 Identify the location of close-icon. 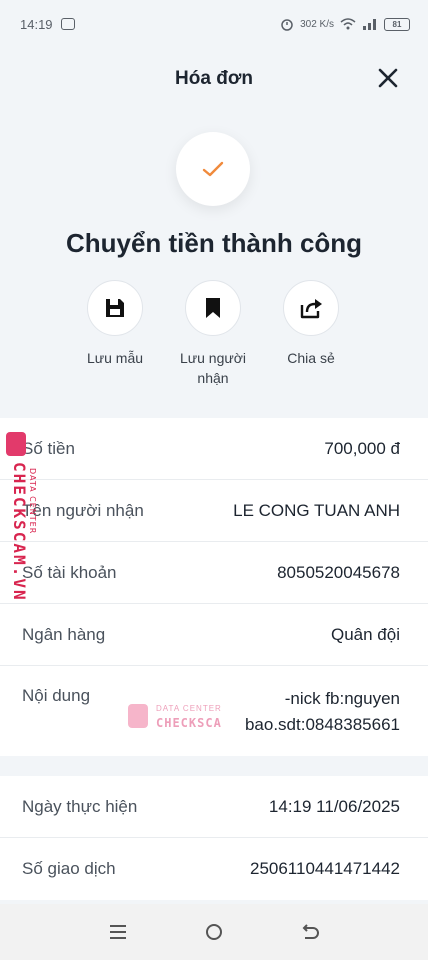
(388, 78).